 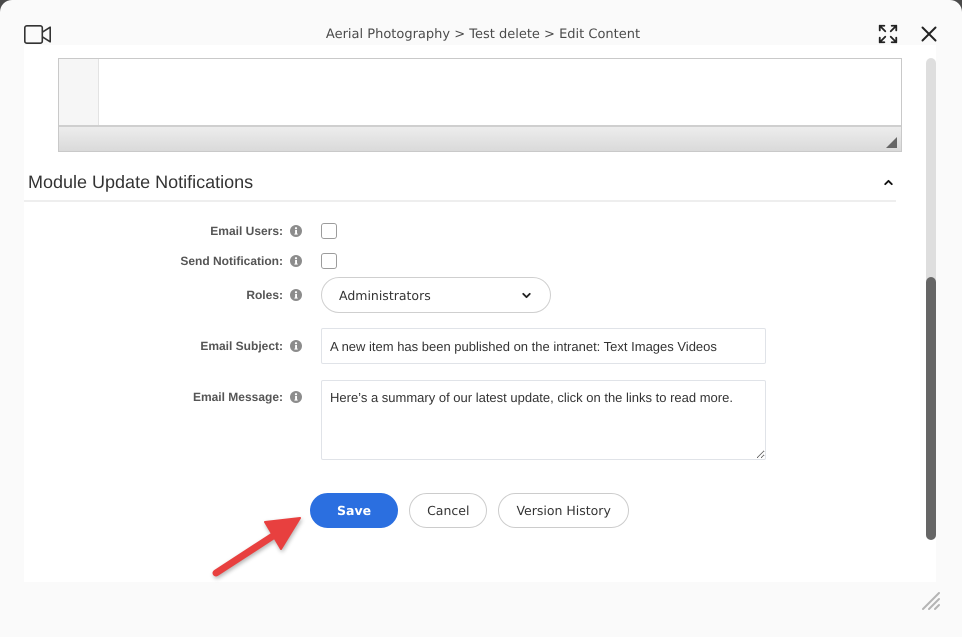 I want to click on secondary-button: Version History, so click(x=563, y=510).